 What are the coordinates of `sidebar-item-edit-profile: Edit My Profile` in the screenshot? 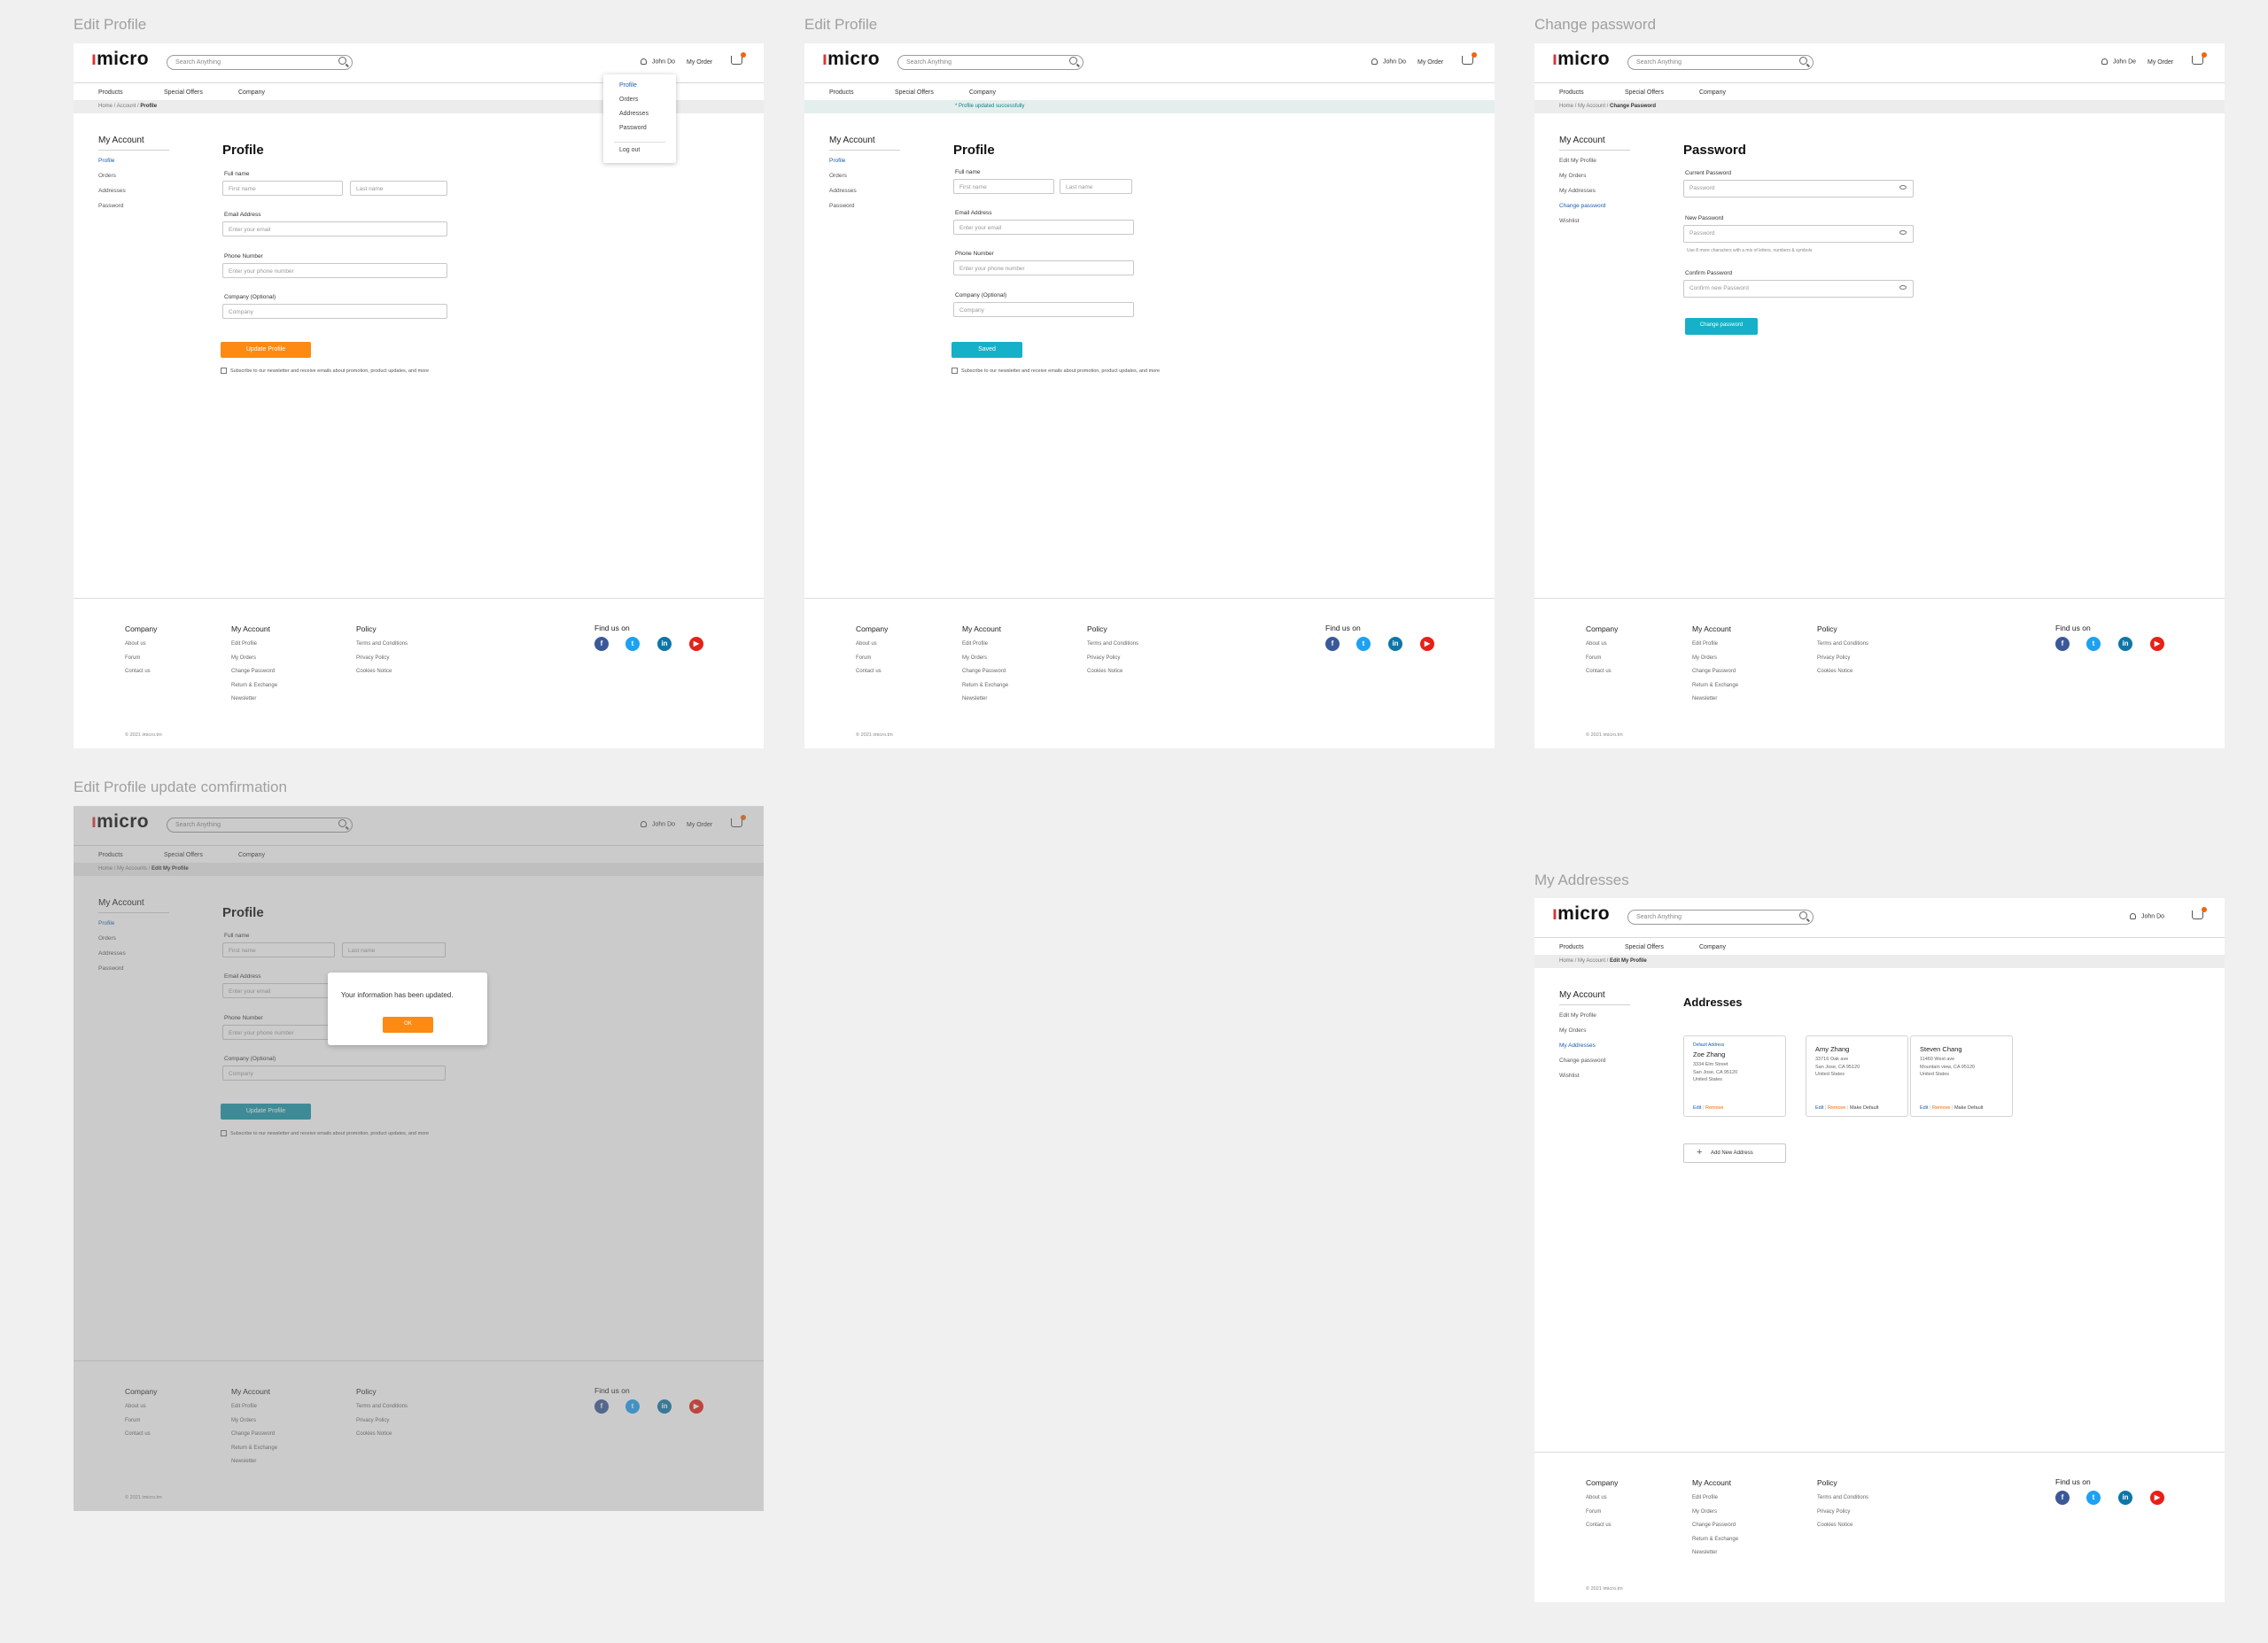 It's located at (1594, 165).